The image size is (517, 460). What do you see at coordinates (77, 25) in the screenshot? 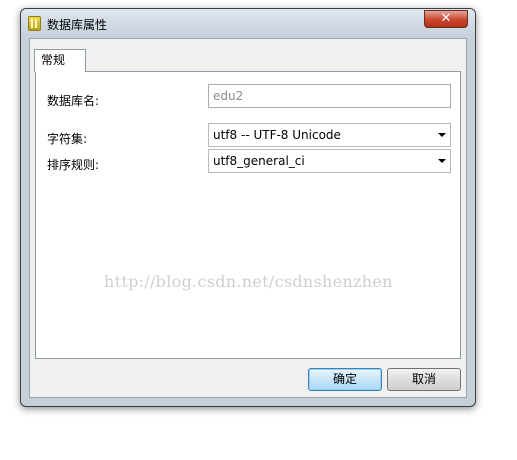
I see `window-title: 数据库属性` at bounding box center [77, 25].